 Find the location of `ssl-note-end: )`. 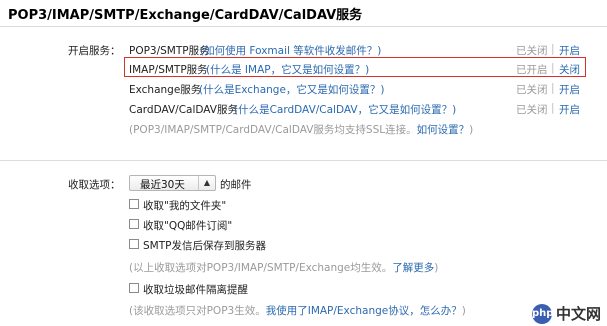

ssl-note-end: ) is located at coordinates (471, 130).